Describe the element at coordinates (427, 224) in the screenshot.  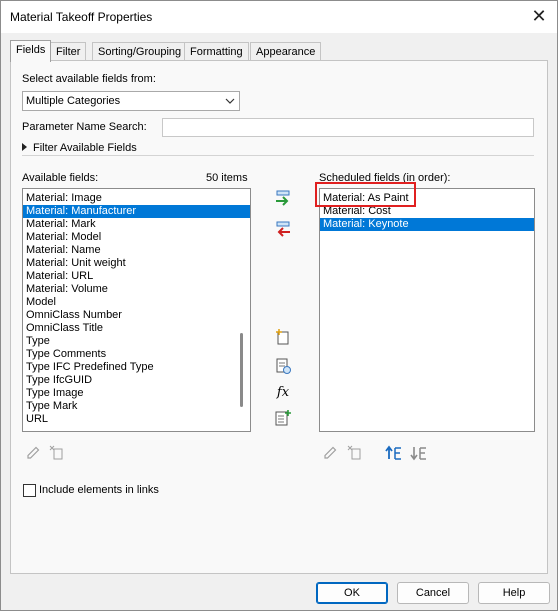
I see `list-item: Material: Keynote` at that location.